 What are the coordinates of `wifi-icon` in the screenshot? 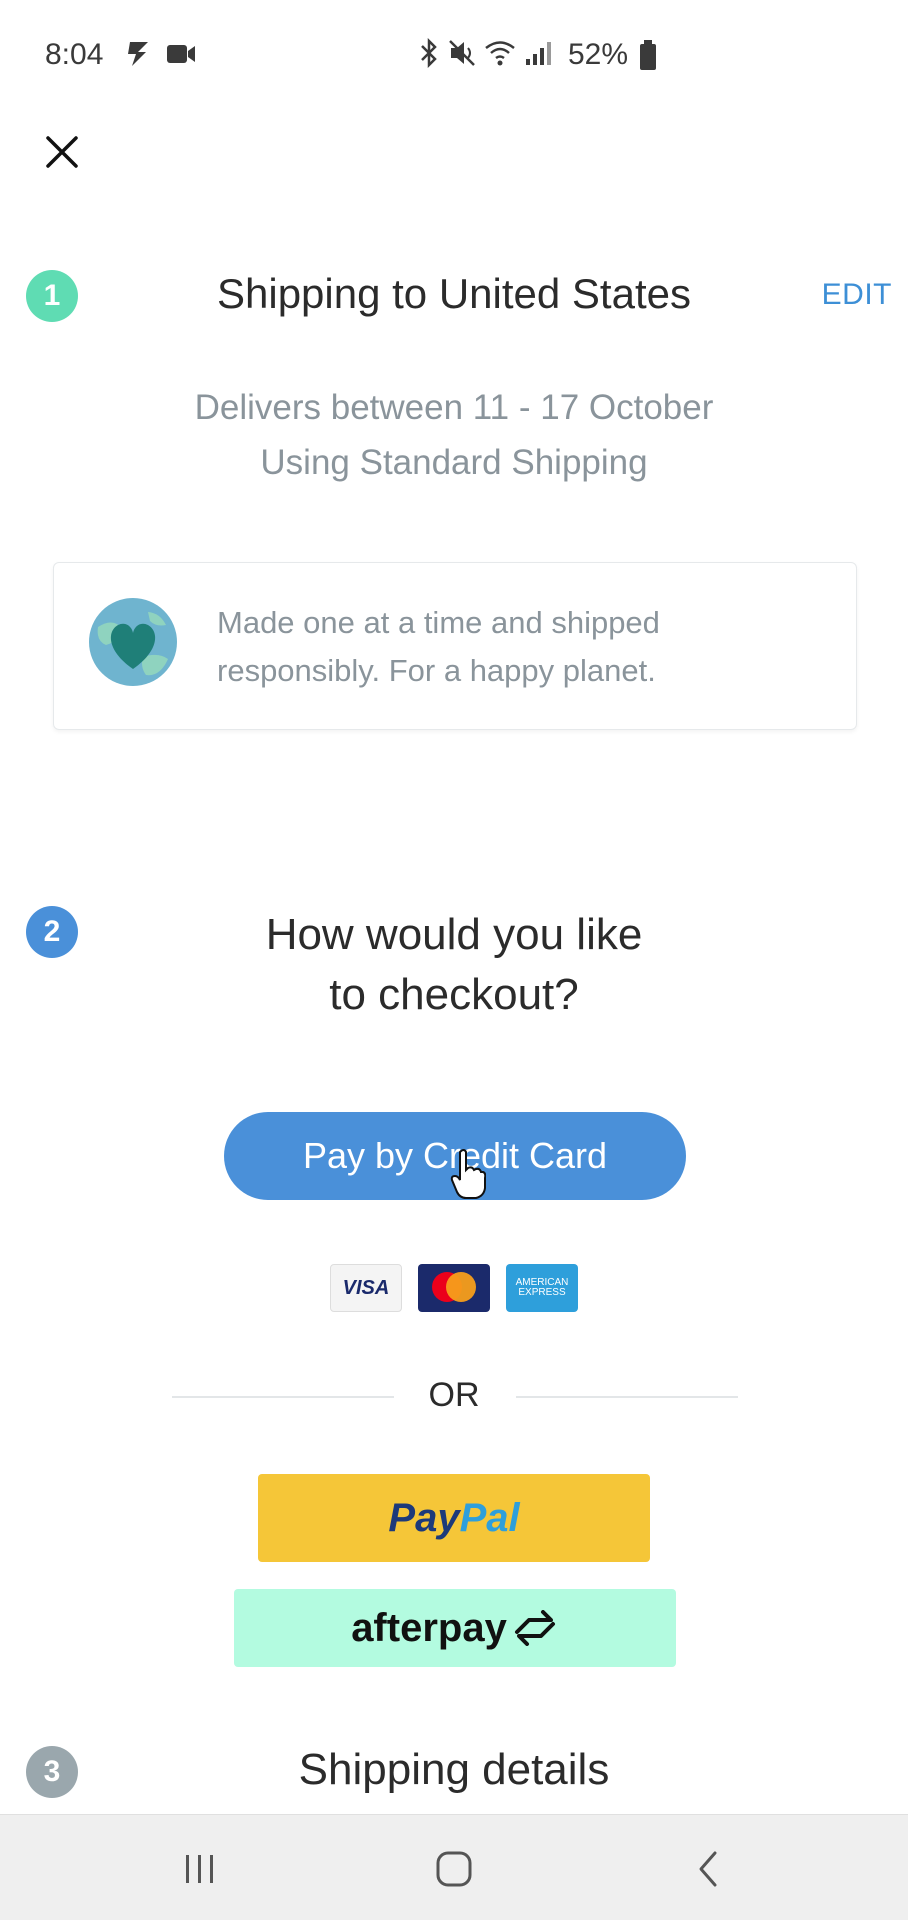 It's located at (500, 53).